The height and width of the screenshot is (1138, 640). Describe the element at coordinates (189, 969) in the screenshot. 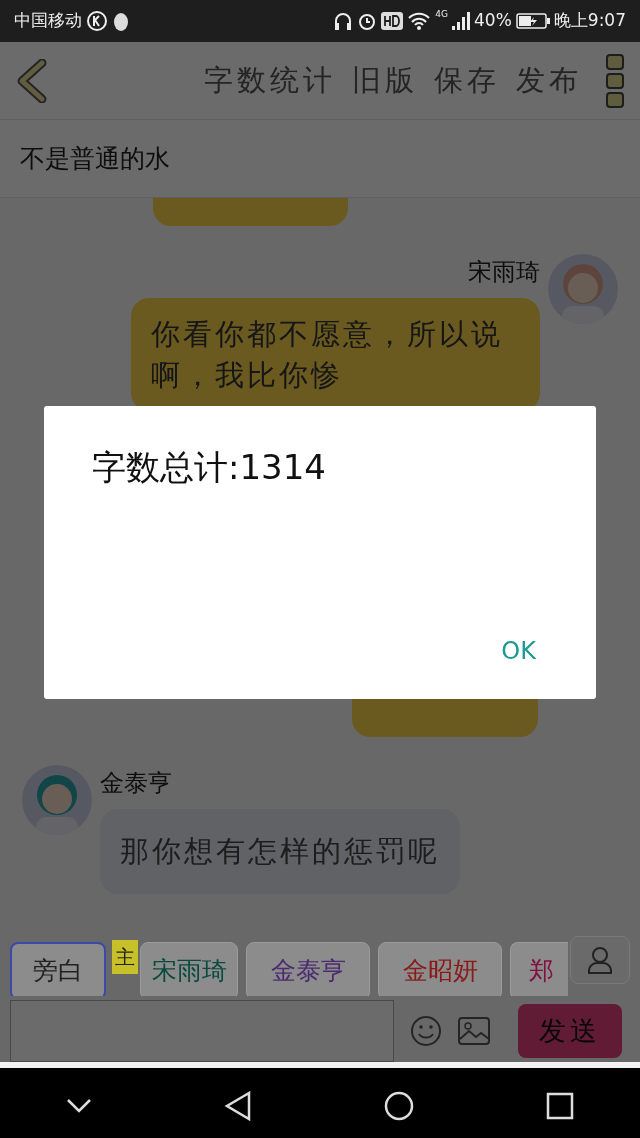

I see `character-chip: 宋雨琦` at that location.